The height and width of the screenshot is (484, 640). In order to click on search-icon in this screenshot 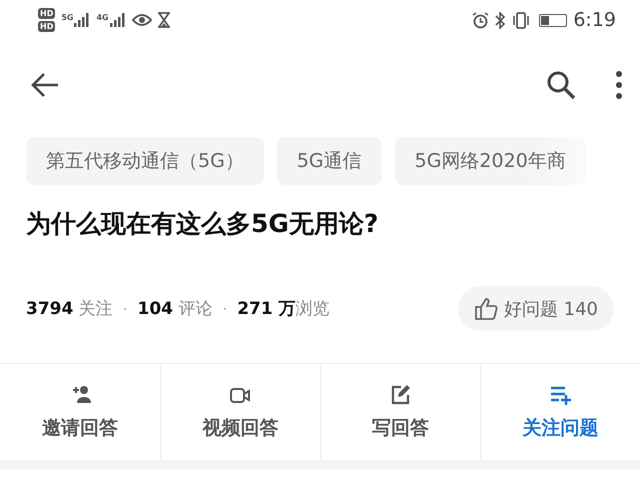, I will do `click(561, 85)`.